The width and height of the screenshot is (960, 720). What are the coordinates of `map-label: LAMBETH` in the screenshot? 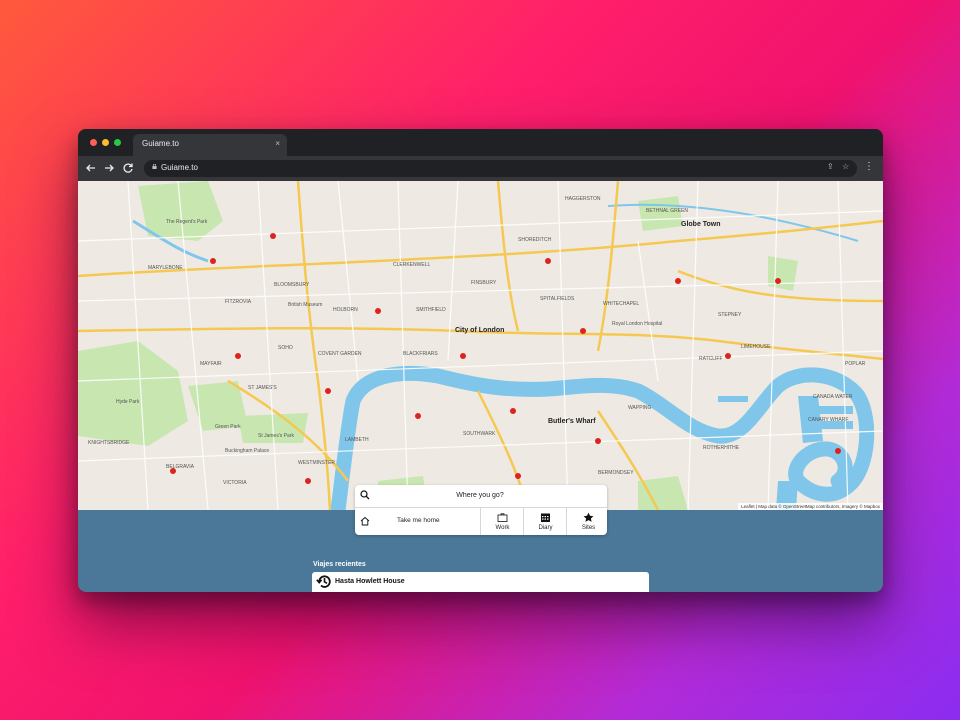 It's located at (357, 440).